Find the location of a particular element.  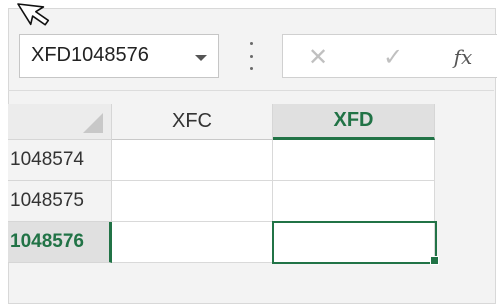

select-all-icon is located at coordinates (60, 122).